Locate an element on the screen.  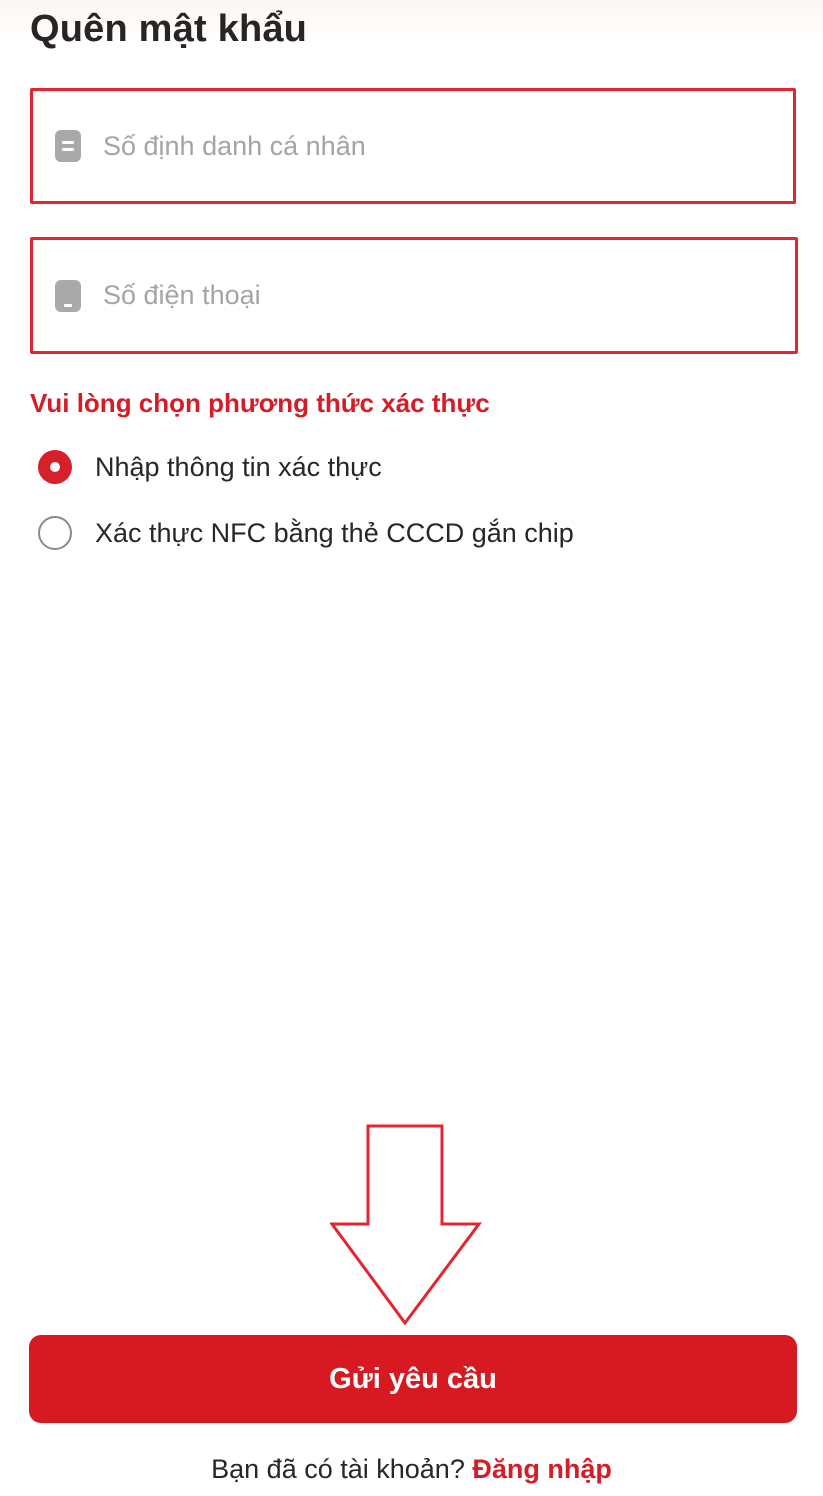
phone-number-field is located at coordinates (414, 295).